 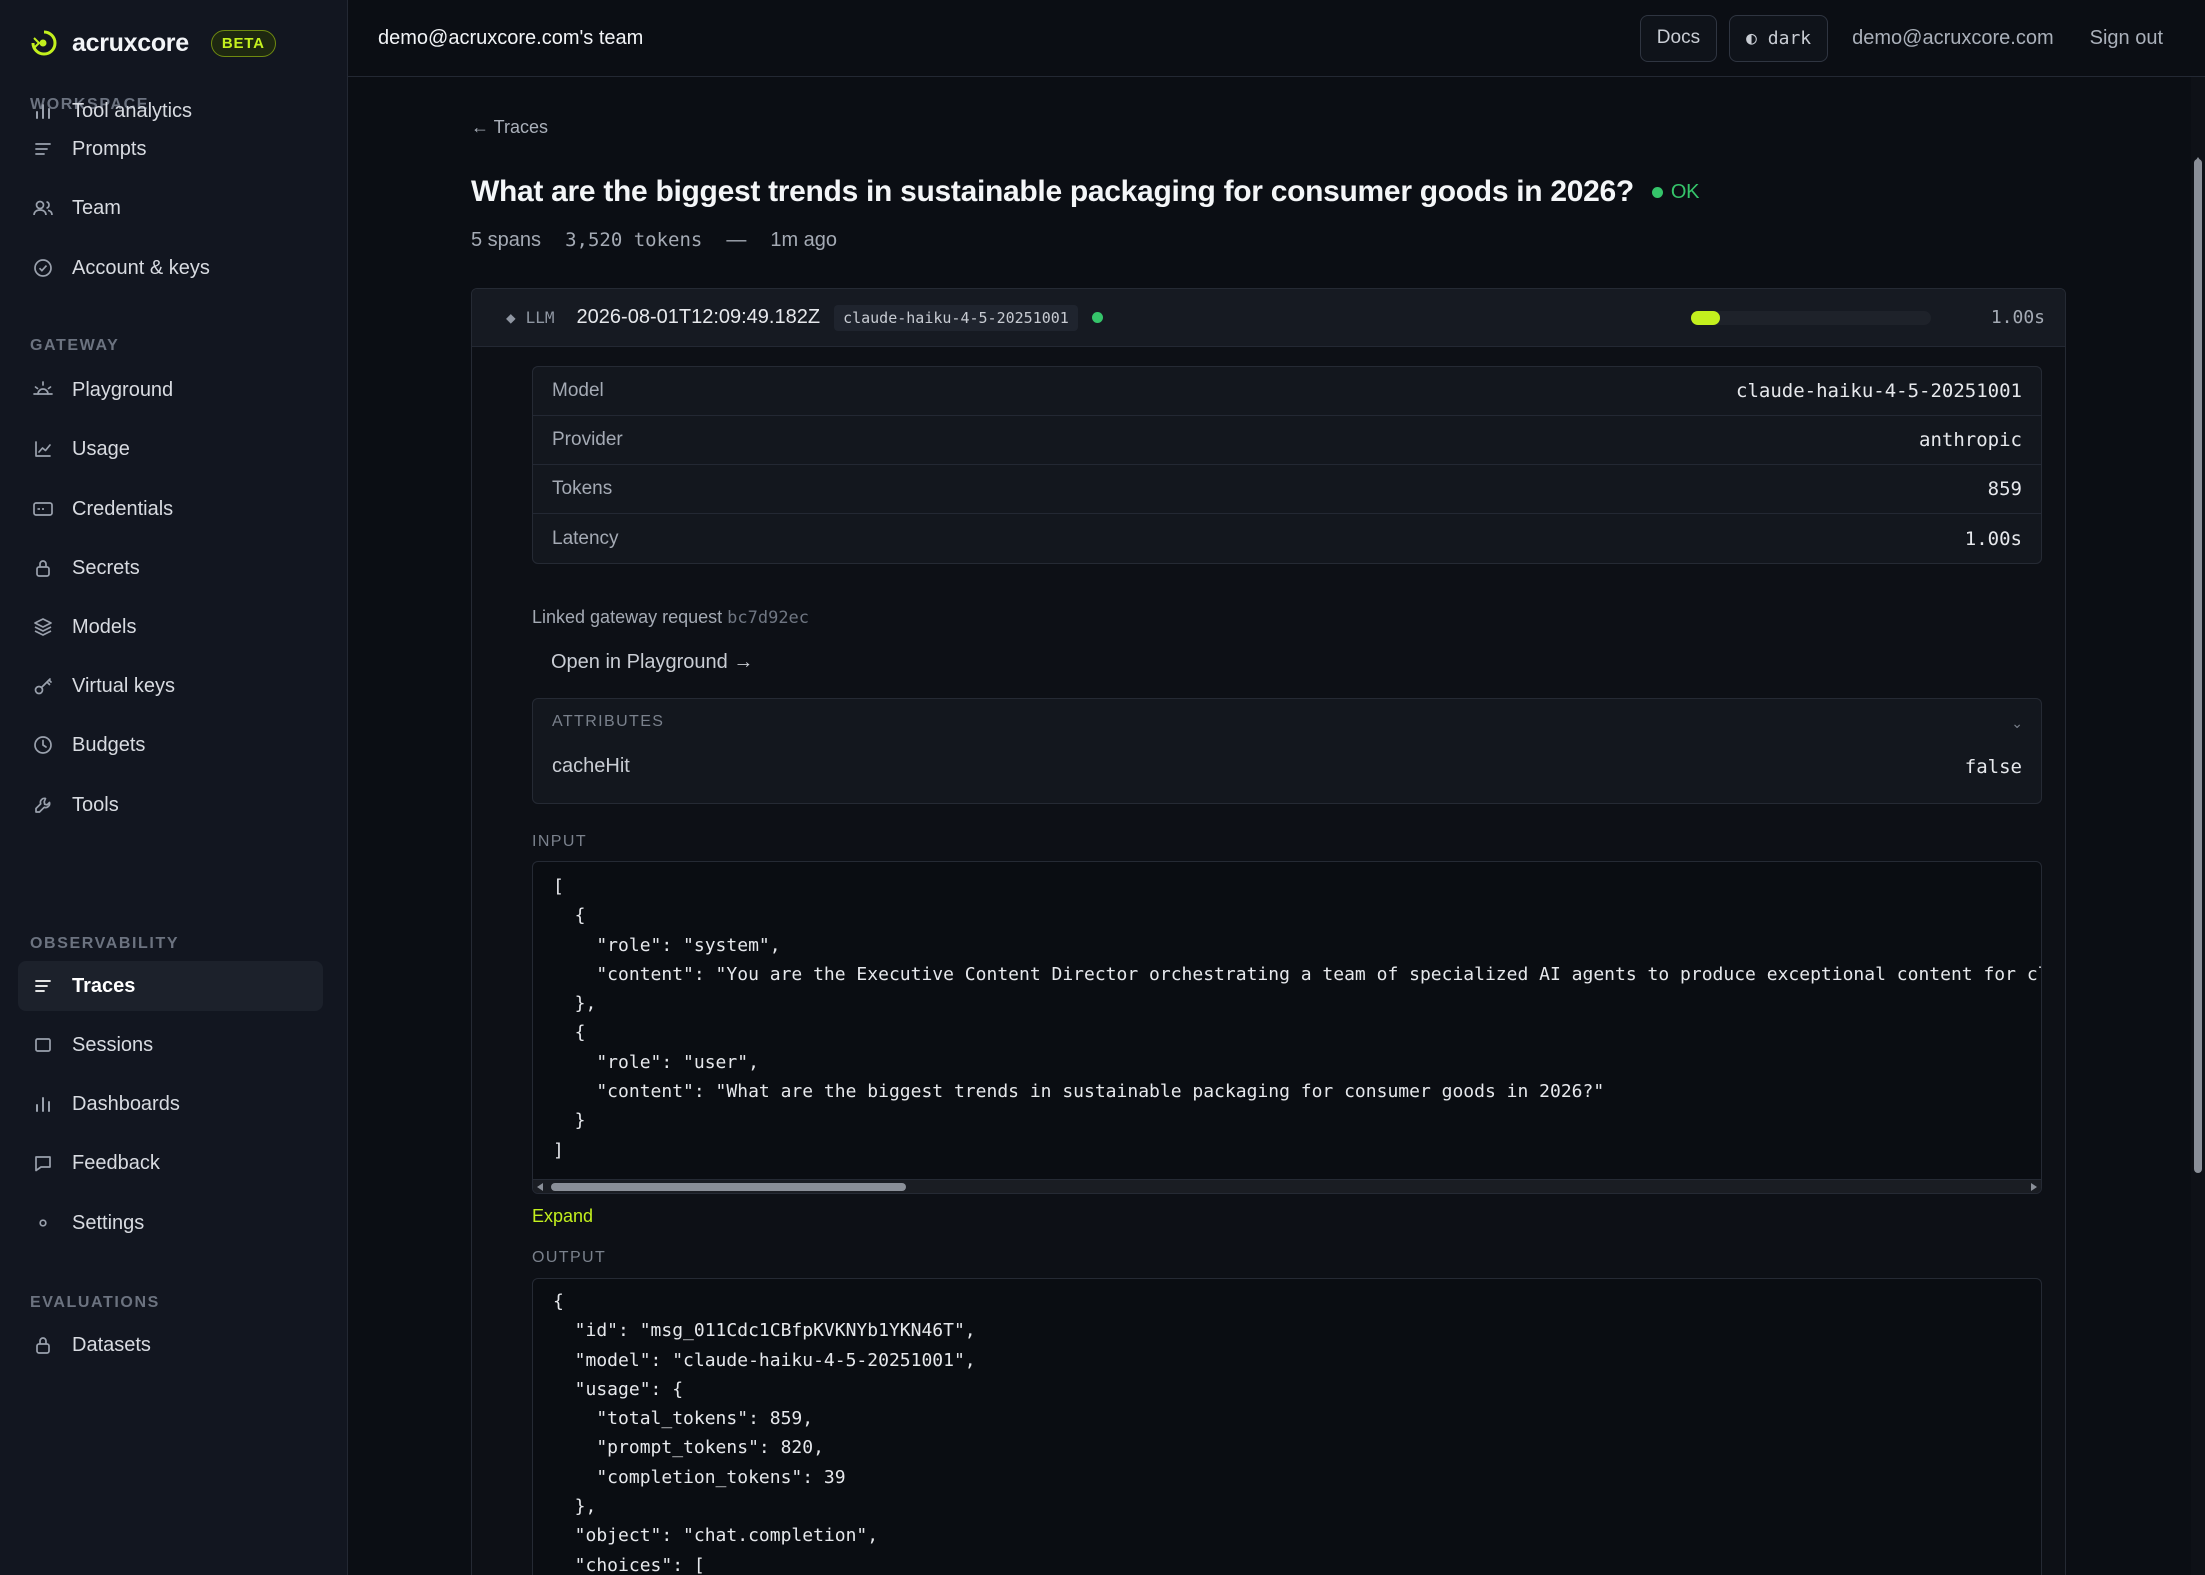 What do you see at coordinates (804, 240) in the screenshot?
I see `trace-age: 1m ago` at bounding box center [804, 240].